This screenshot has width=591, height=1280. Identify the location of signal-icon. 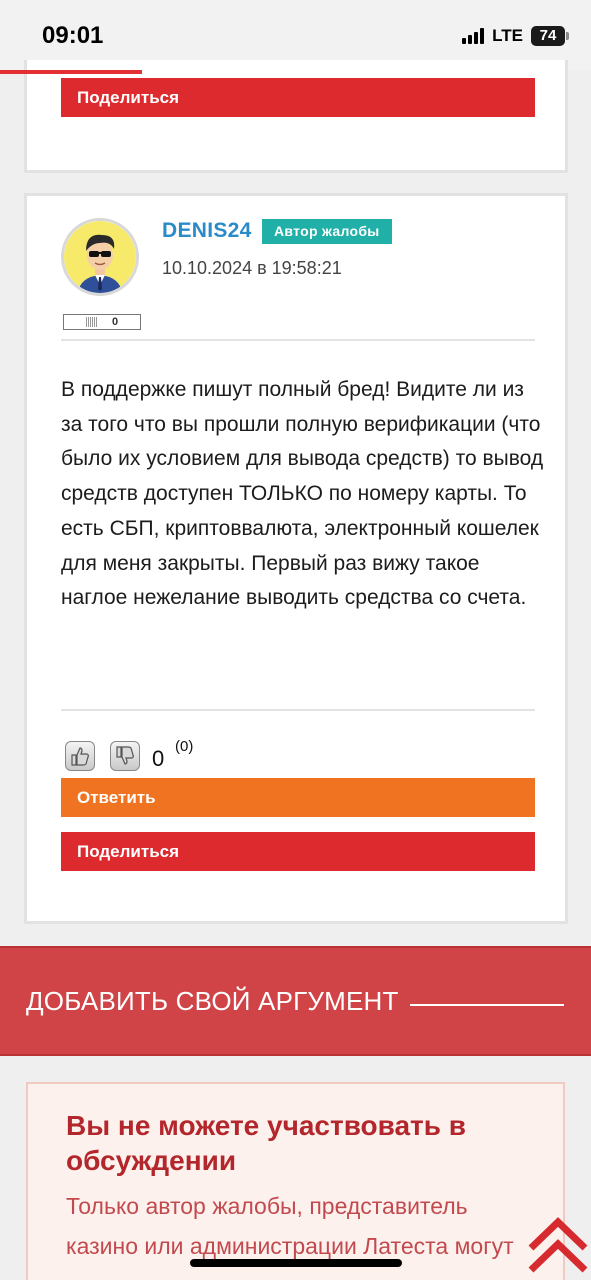
(473, 36).